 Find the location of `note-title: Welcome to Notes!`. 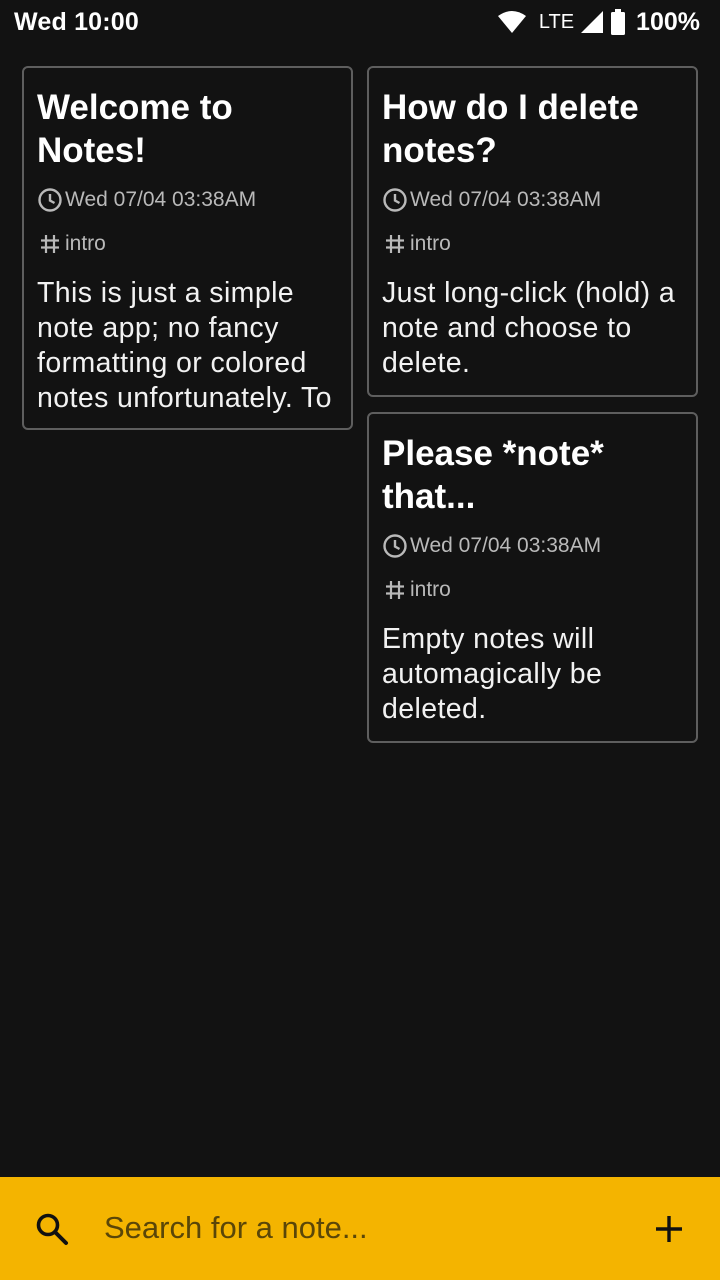

note-title: Welcome to Notes! is located at coordinates (135, 129).